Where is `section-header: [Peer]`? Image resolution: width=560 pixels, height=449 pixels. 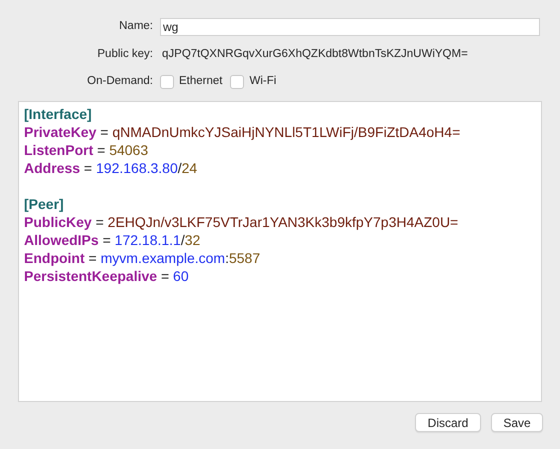
section-header: [Peer] is located at coordinates (44, 203).